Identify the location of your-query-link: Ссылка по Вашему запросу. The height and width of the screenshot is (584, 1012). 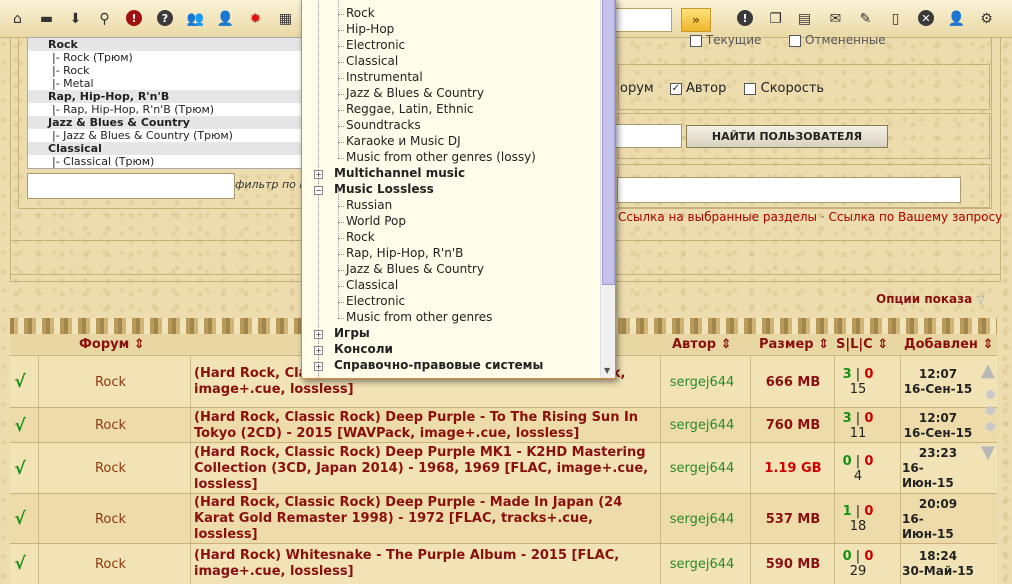
(916, 217).